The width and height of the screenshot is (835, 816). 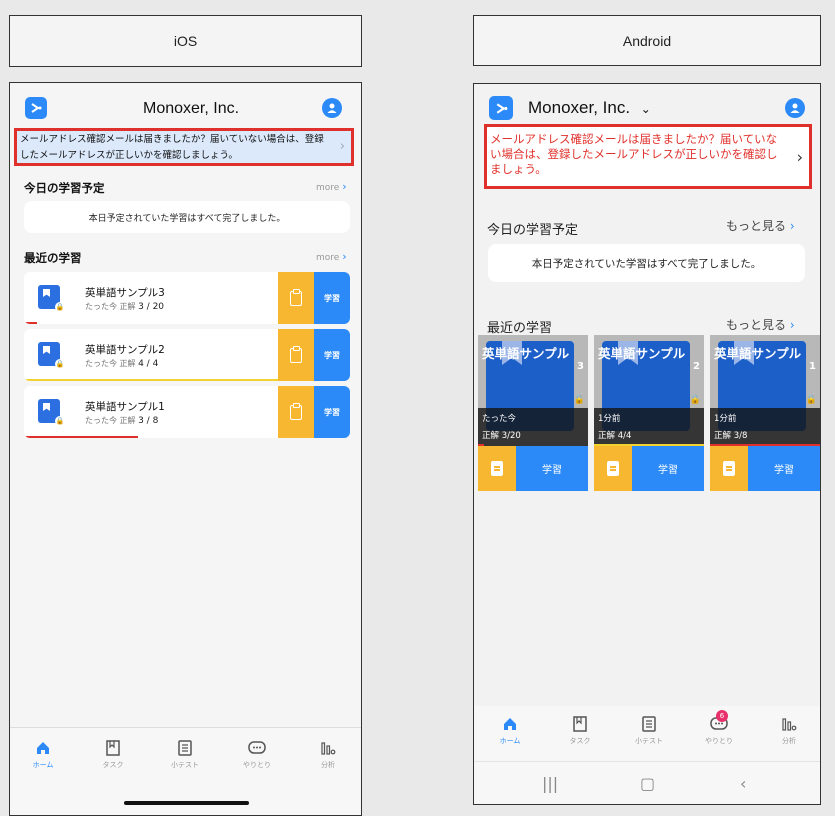 I want to click on ios-label: iOS, so click(x=185, y=41).